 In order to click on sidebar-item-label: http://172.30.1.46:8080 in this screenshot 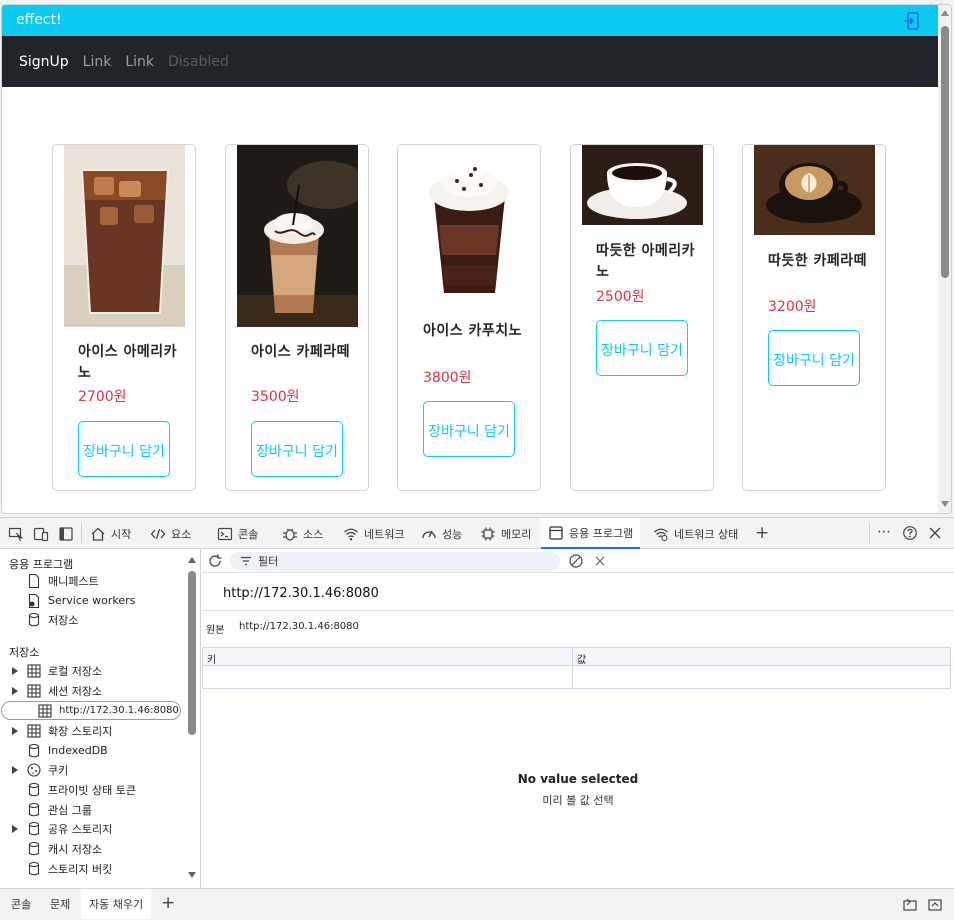, I will do `click(119, 710)`.